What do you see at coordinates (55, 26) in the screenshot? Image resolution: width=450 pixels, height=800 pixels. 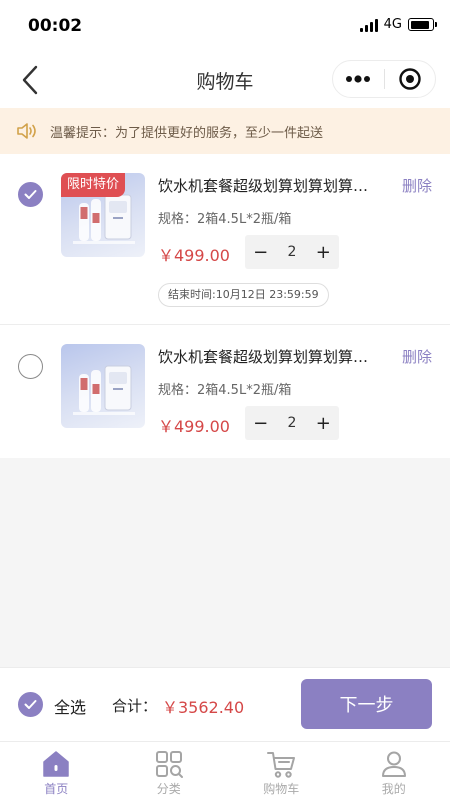 I see `status-time: 00:02` at bounding box center [55, 26].